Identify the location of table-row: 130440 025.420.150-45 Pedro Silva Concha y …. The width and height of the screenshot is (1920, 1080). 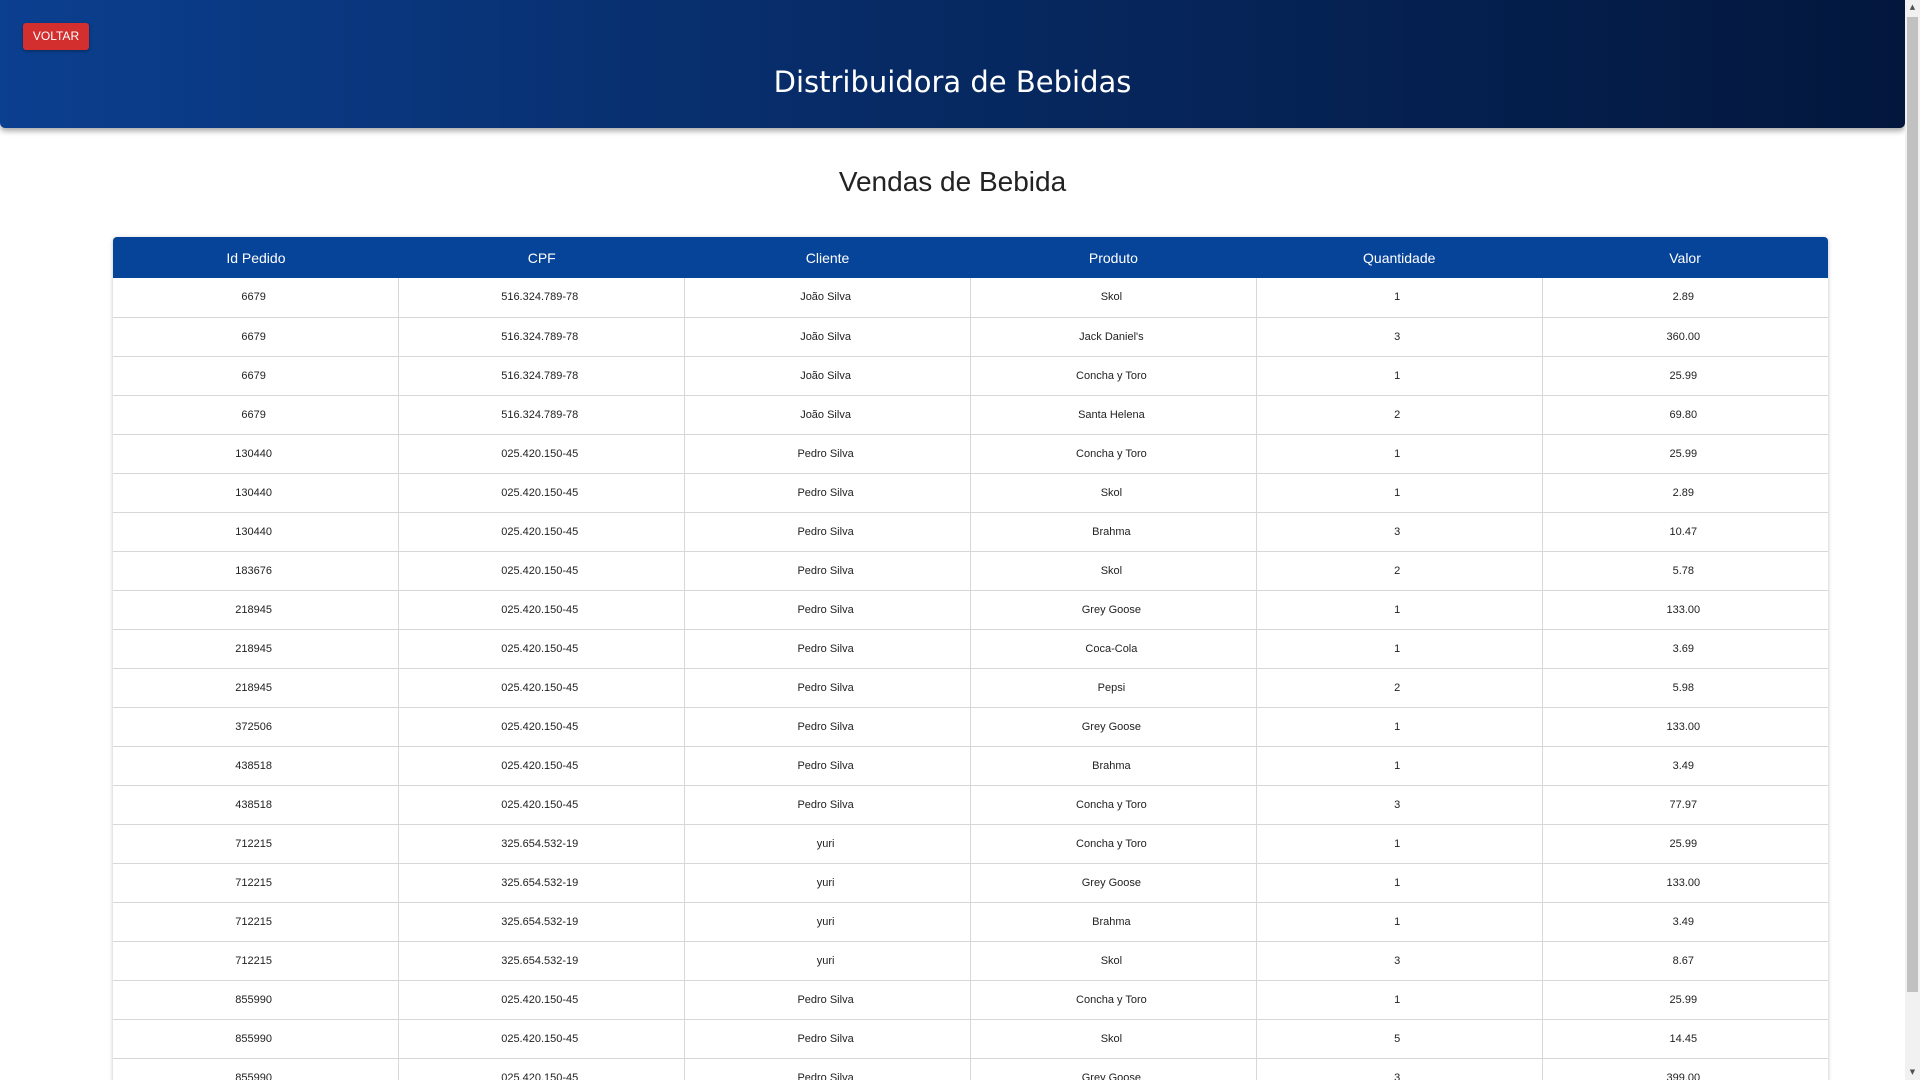
(970, 454).